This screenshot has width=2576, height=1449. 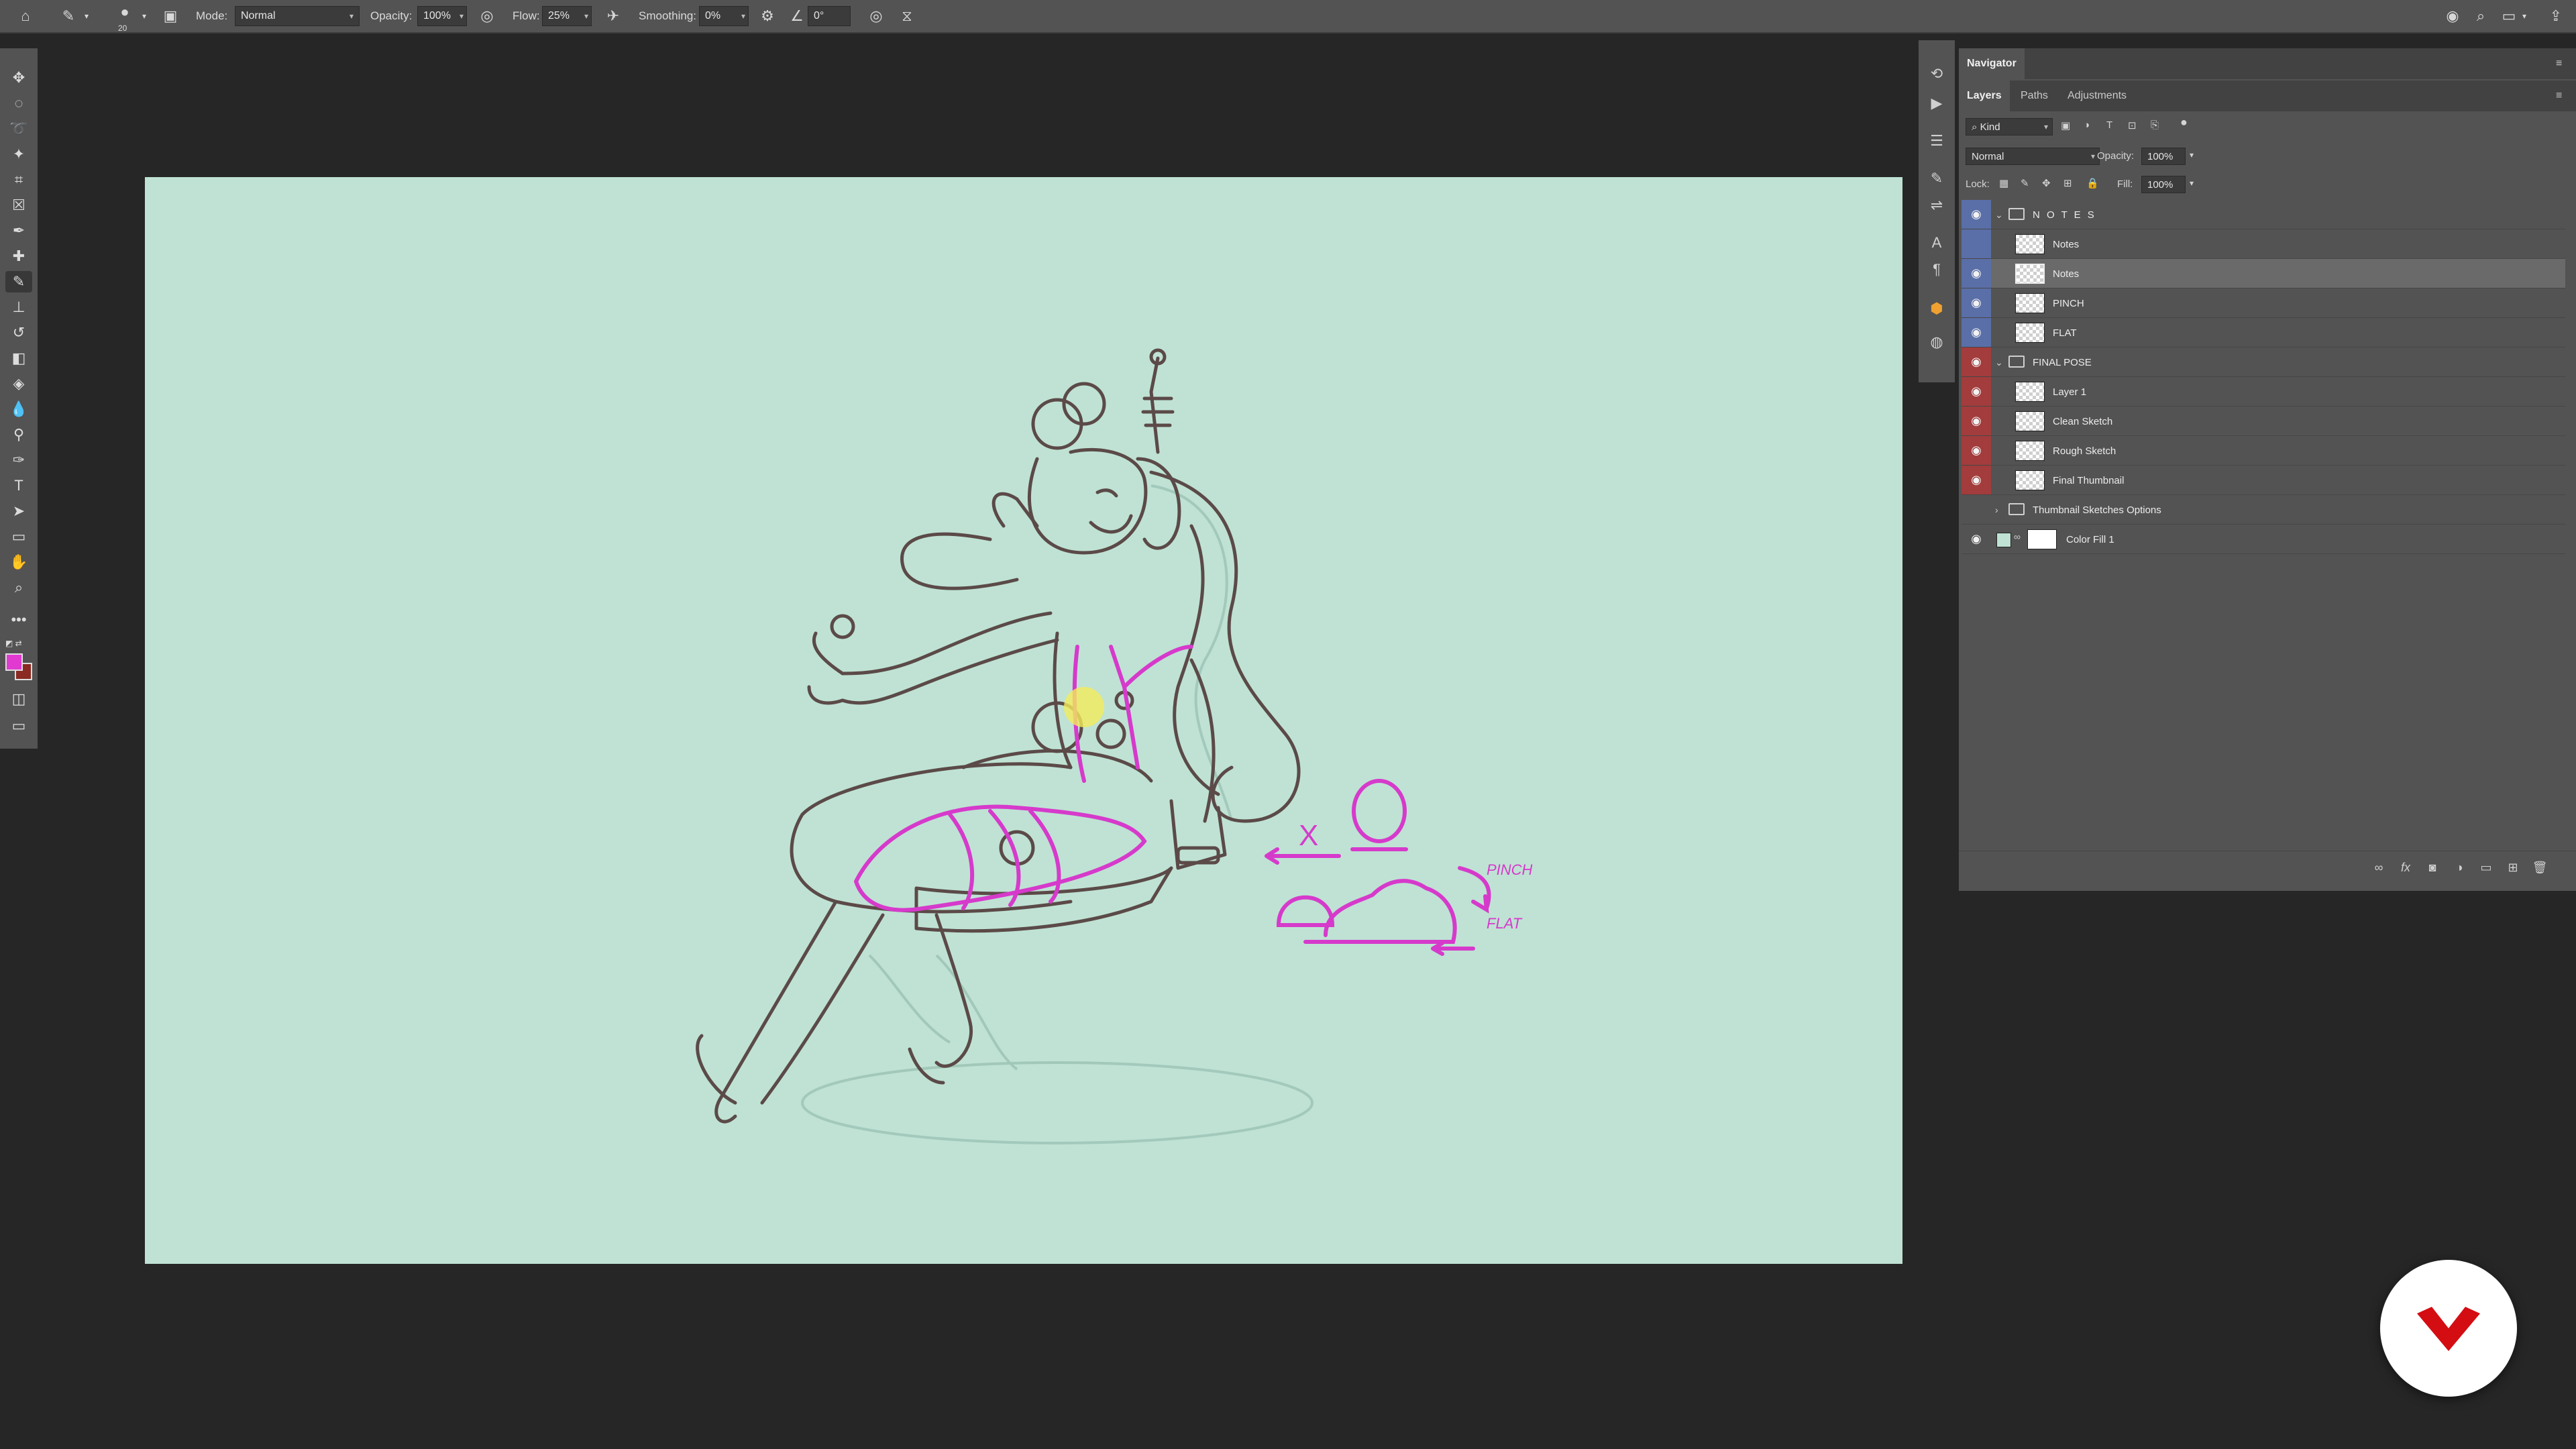 What do you see at coordinates (18, 205) in the screenshot?
I see `frame-tool-icon: ☒` at bounding box center [18, 205].